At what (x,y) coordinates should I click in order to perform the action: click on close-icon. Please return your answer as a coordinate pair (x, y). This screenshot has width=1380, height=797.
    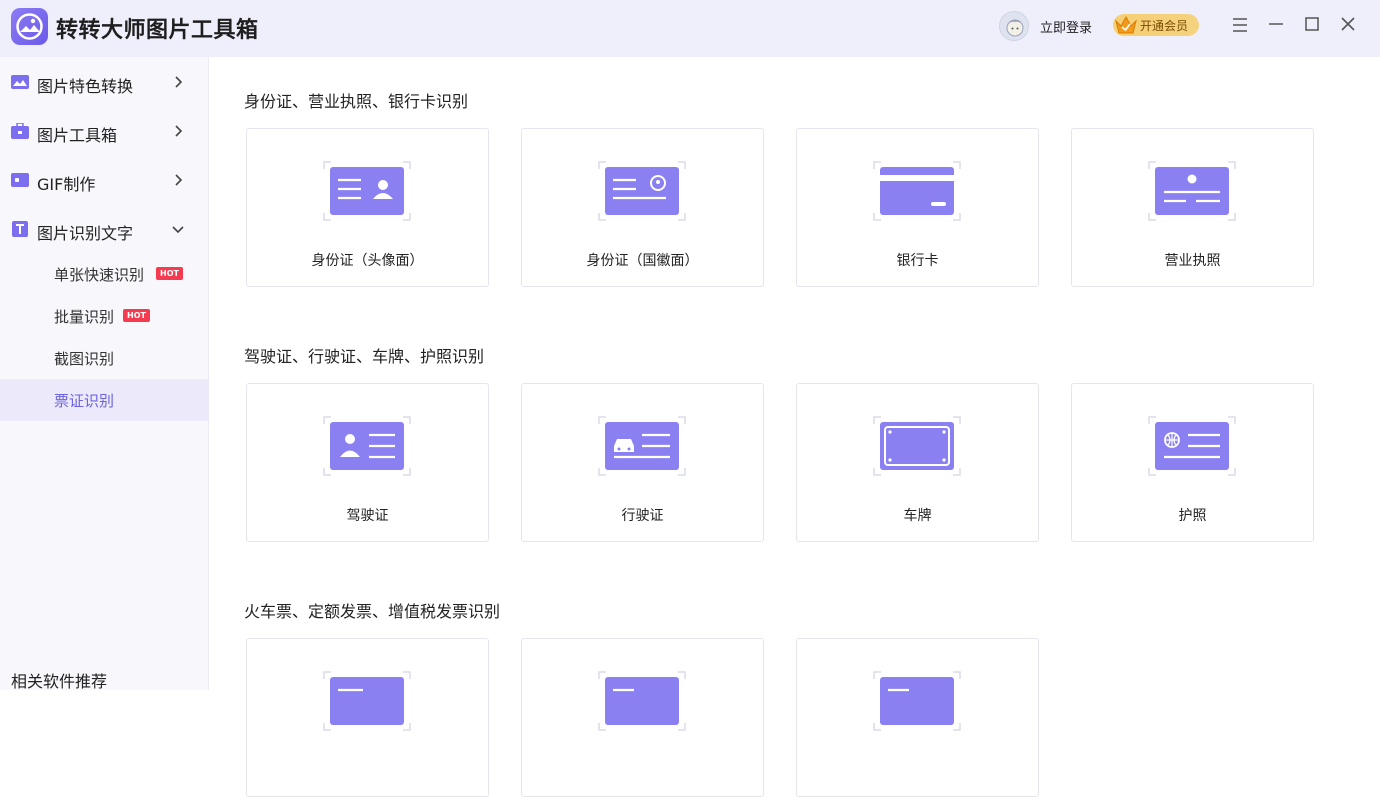
    Looking at the image, I should click on (1348, 24).